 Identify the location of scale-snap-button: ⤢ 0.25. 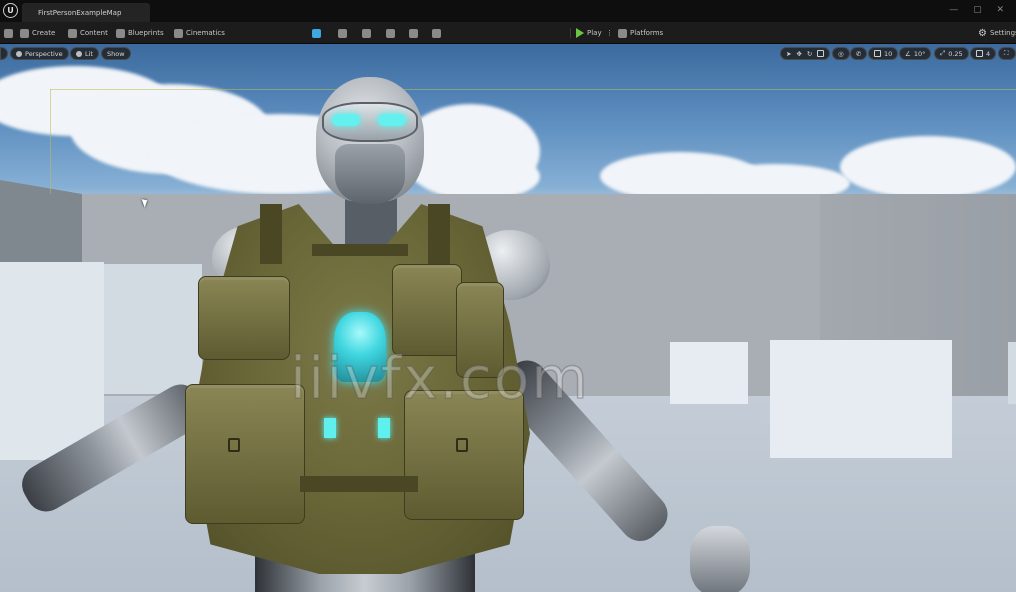
(951, 53).